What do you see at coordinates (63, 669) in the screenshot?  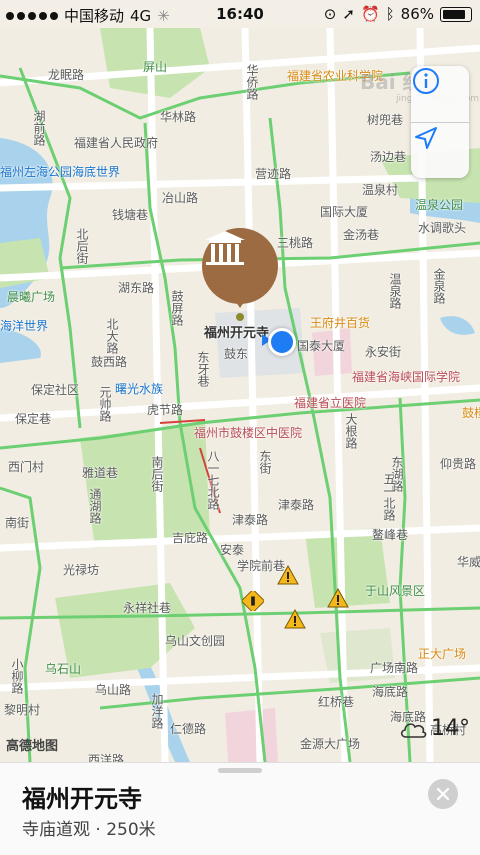 I see `map-label: 乌石山` at bounding box center [63, 669].